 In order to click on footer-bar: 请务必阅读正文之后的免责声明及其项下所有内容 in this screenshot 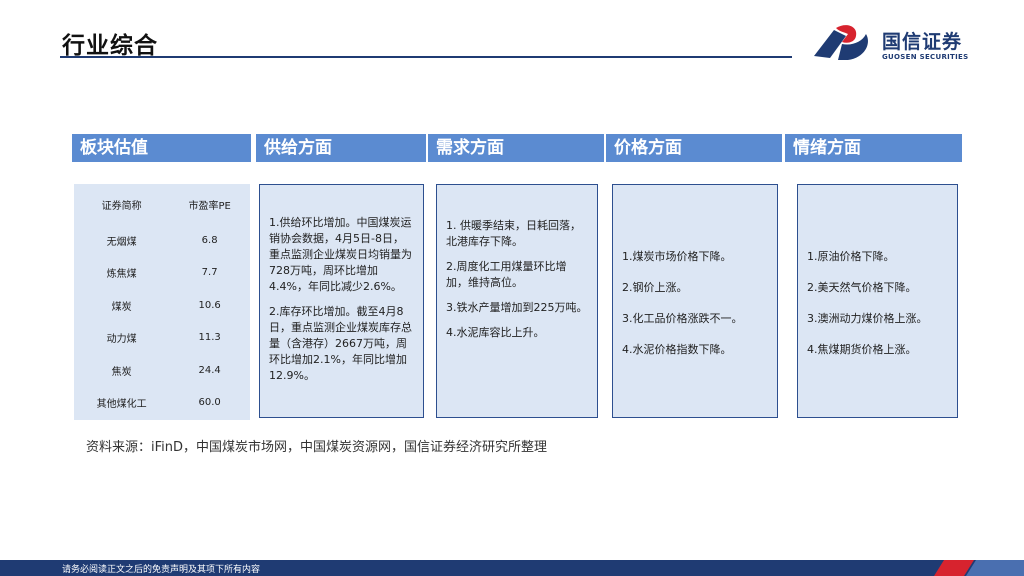, I will do `click(512, 568)`.